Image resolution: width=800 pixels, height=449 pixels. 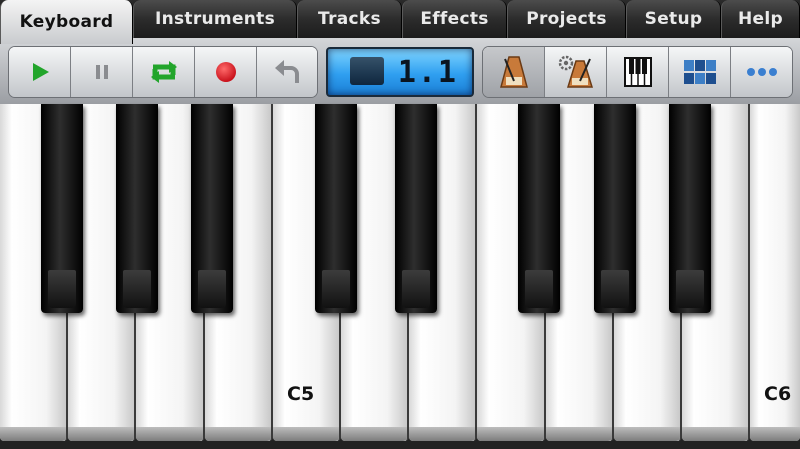 I want to click on display-instrument-icon, so click(x=367, y=71).